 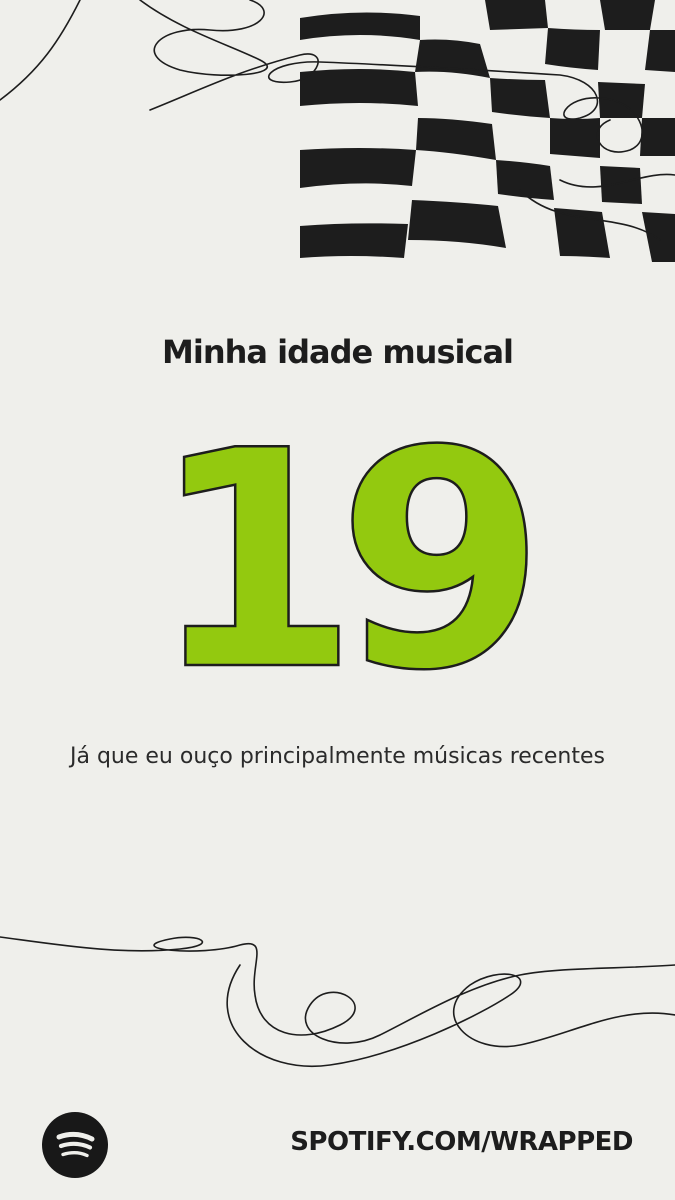 I want to click on spotify-logo-icon, so click(x=75, y=1144).